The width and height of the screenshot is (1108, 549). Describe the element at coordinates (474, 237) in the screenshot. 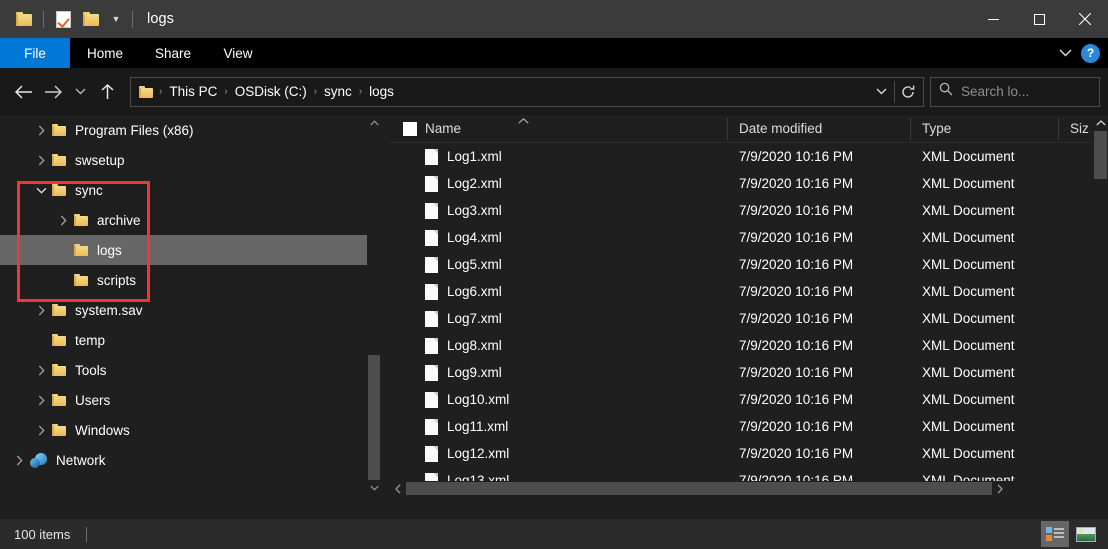

I see `file-name-label: Log4.xml` at that location.